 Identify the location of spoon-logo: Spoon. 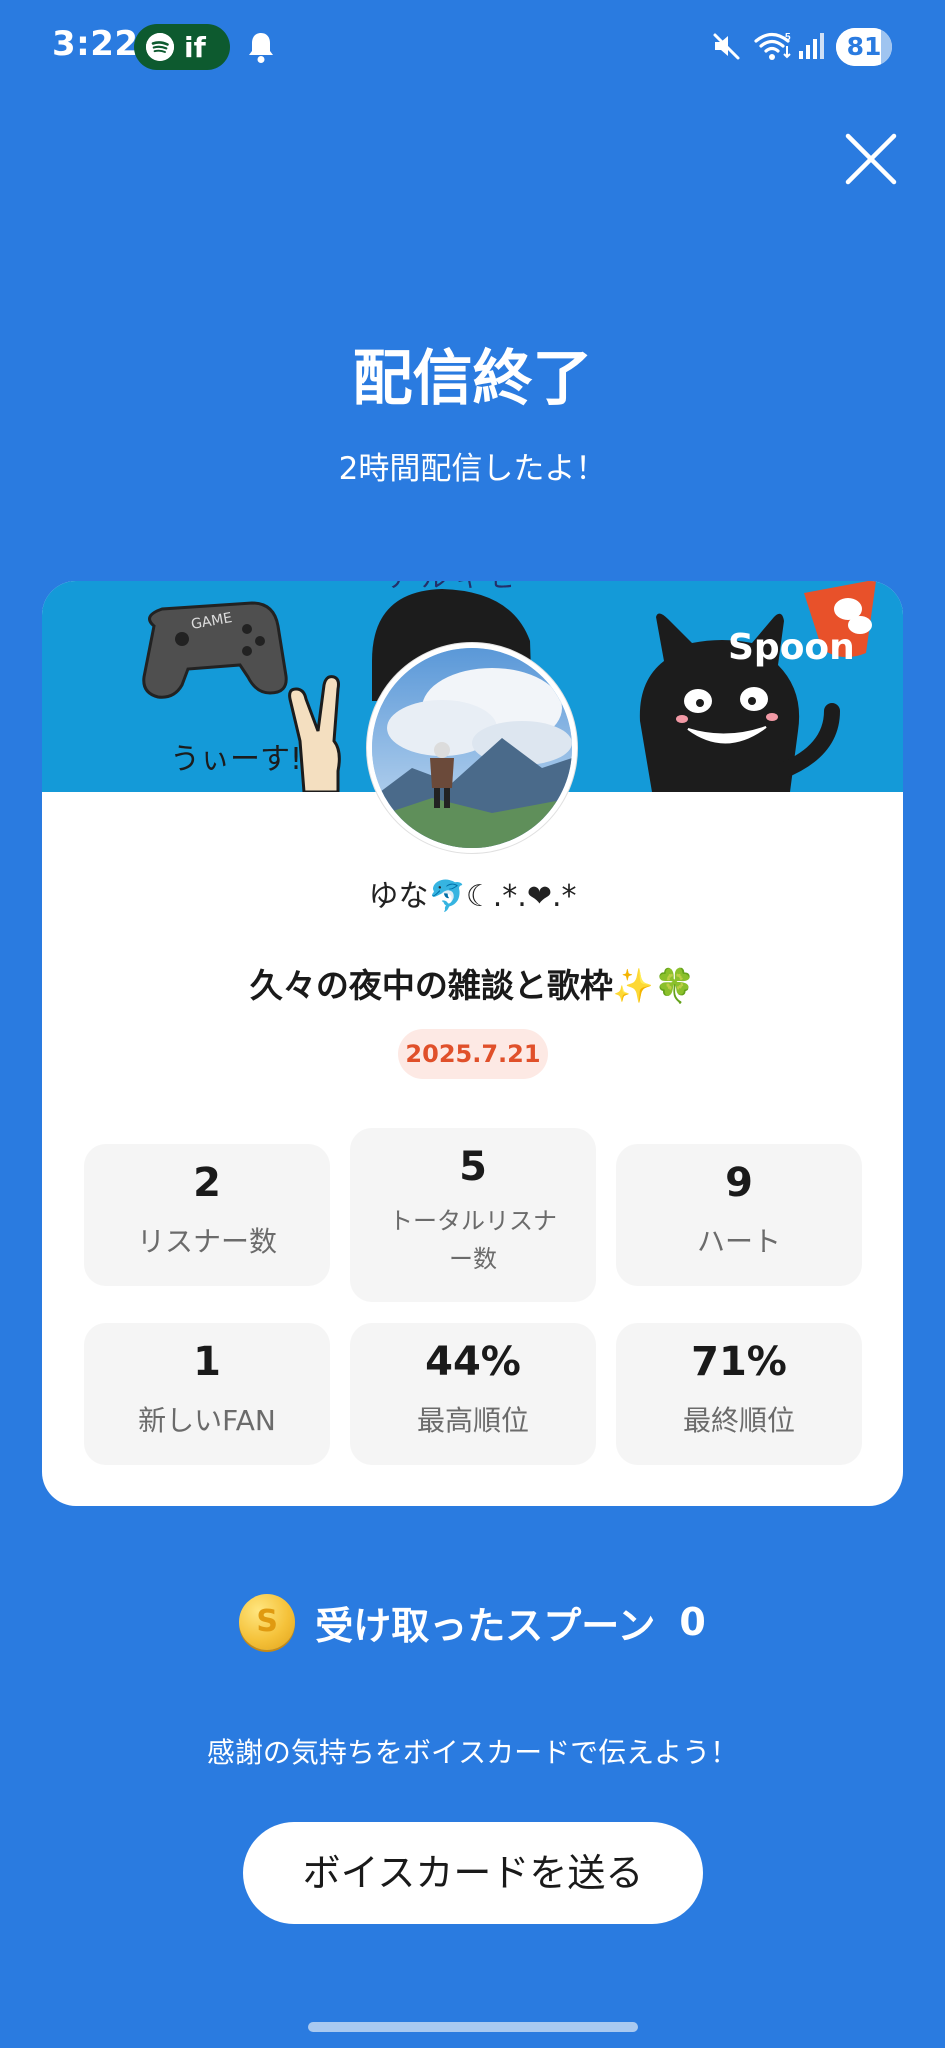
(802, 624).